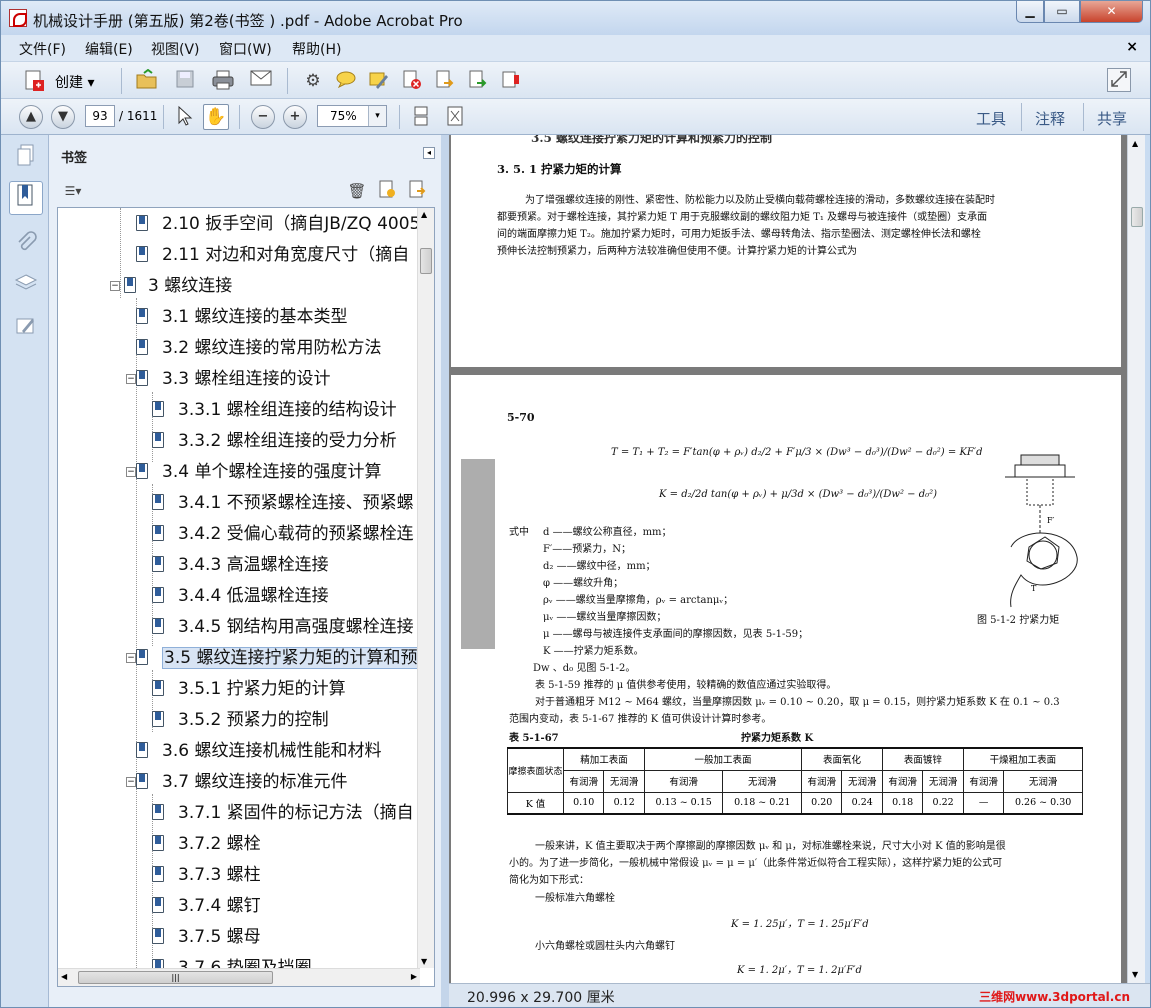 The height and width of the screenshot is (1008, 1151). I want to click on create-pdf-icon, so click(35, 81).